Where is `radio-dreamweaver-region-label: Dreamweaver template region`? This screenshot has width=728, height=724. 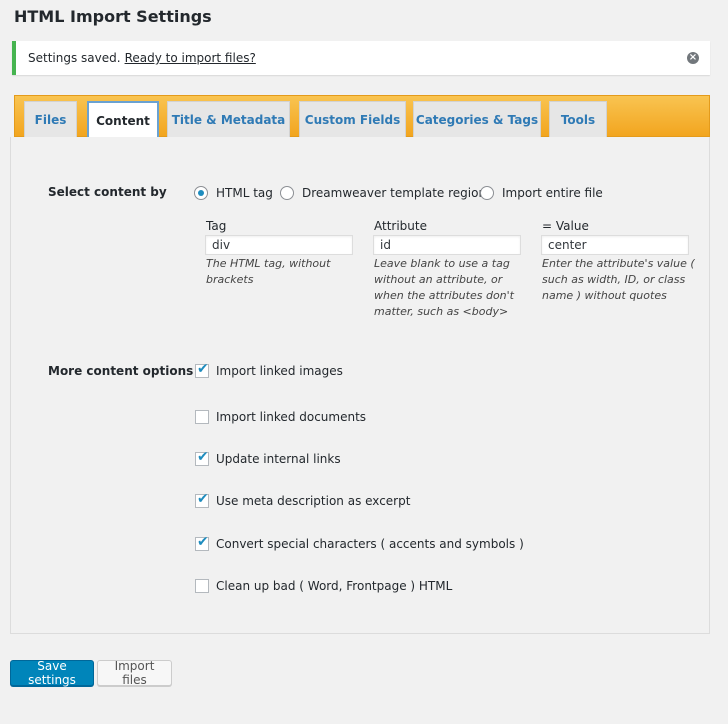 radio-dreamweaver-region-label: Dreamweaver template region is located at coordinates (394, 193).